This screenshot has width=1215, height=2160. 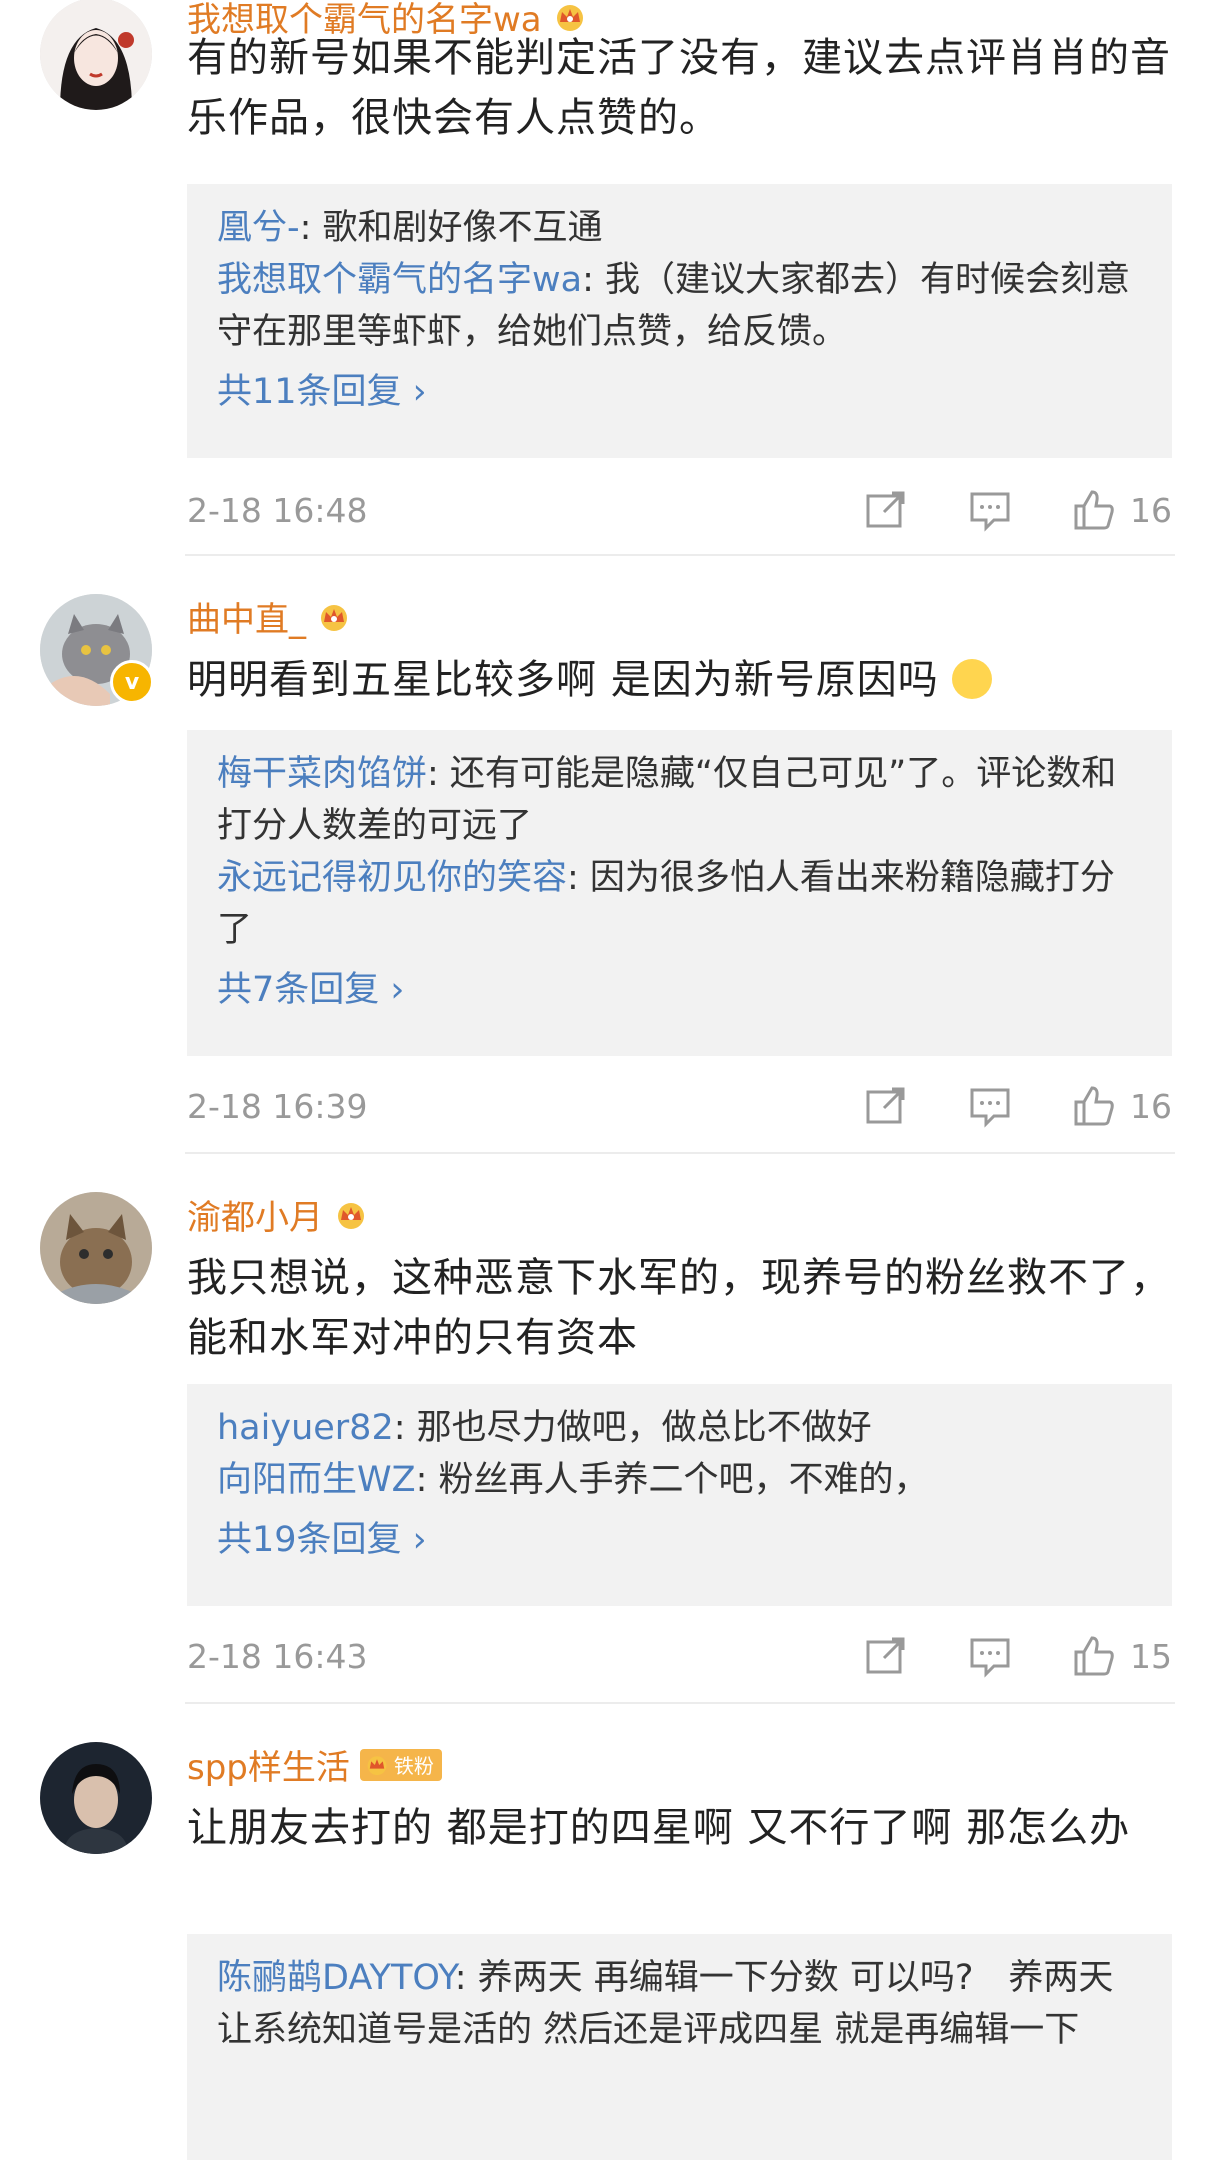 I want to click on reply-text: : 歌和剧好像不互通, so click(x=451, y=228).